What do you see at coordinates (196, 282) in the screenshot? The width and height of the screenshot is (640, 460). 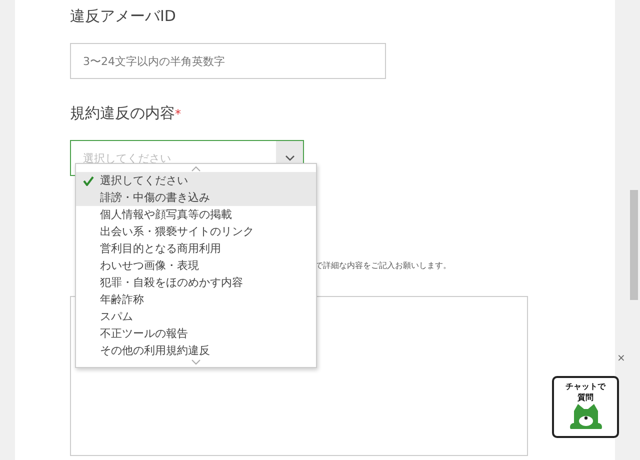 I see `dropdown-option: 犯罪・自殺をほのめかす内容` at bounding box center [196, 282].